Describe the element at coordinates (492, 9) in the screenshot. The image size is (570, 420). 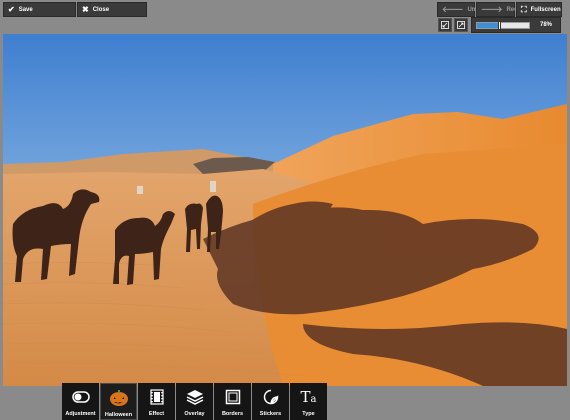
I see `redo-arrow-icon: 🡒` at that location.